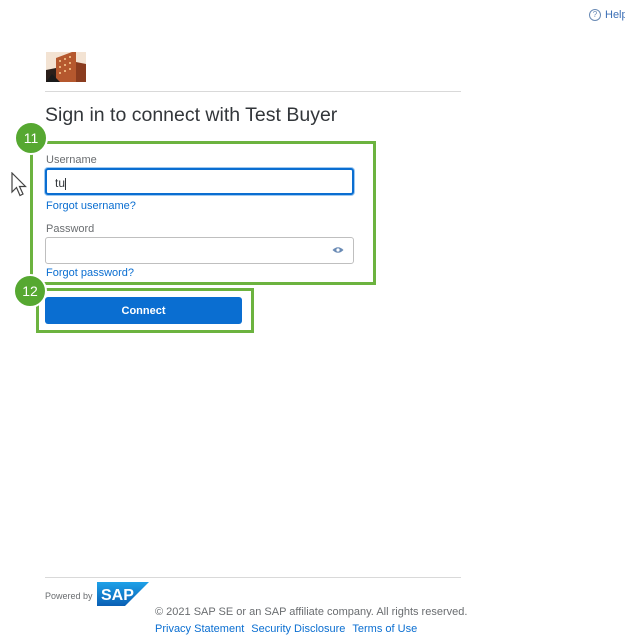  Describe the element at coordinates (70, 229) in the screenshot. I see `password-label: Password` at that location.